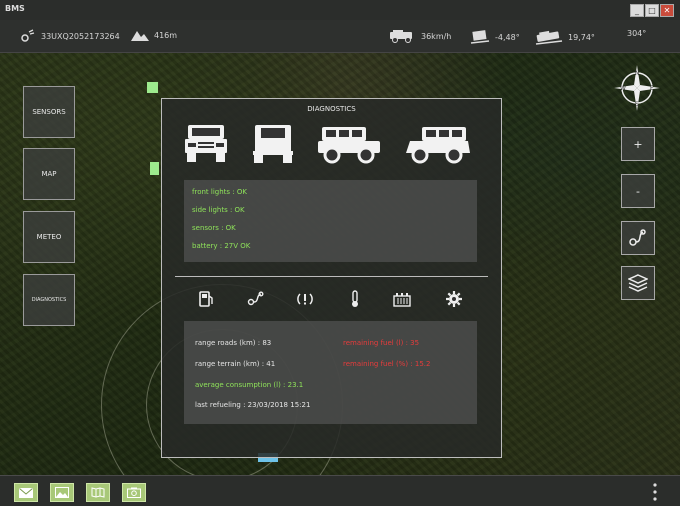  I want to click on more-menu-button, so click(655, 492).